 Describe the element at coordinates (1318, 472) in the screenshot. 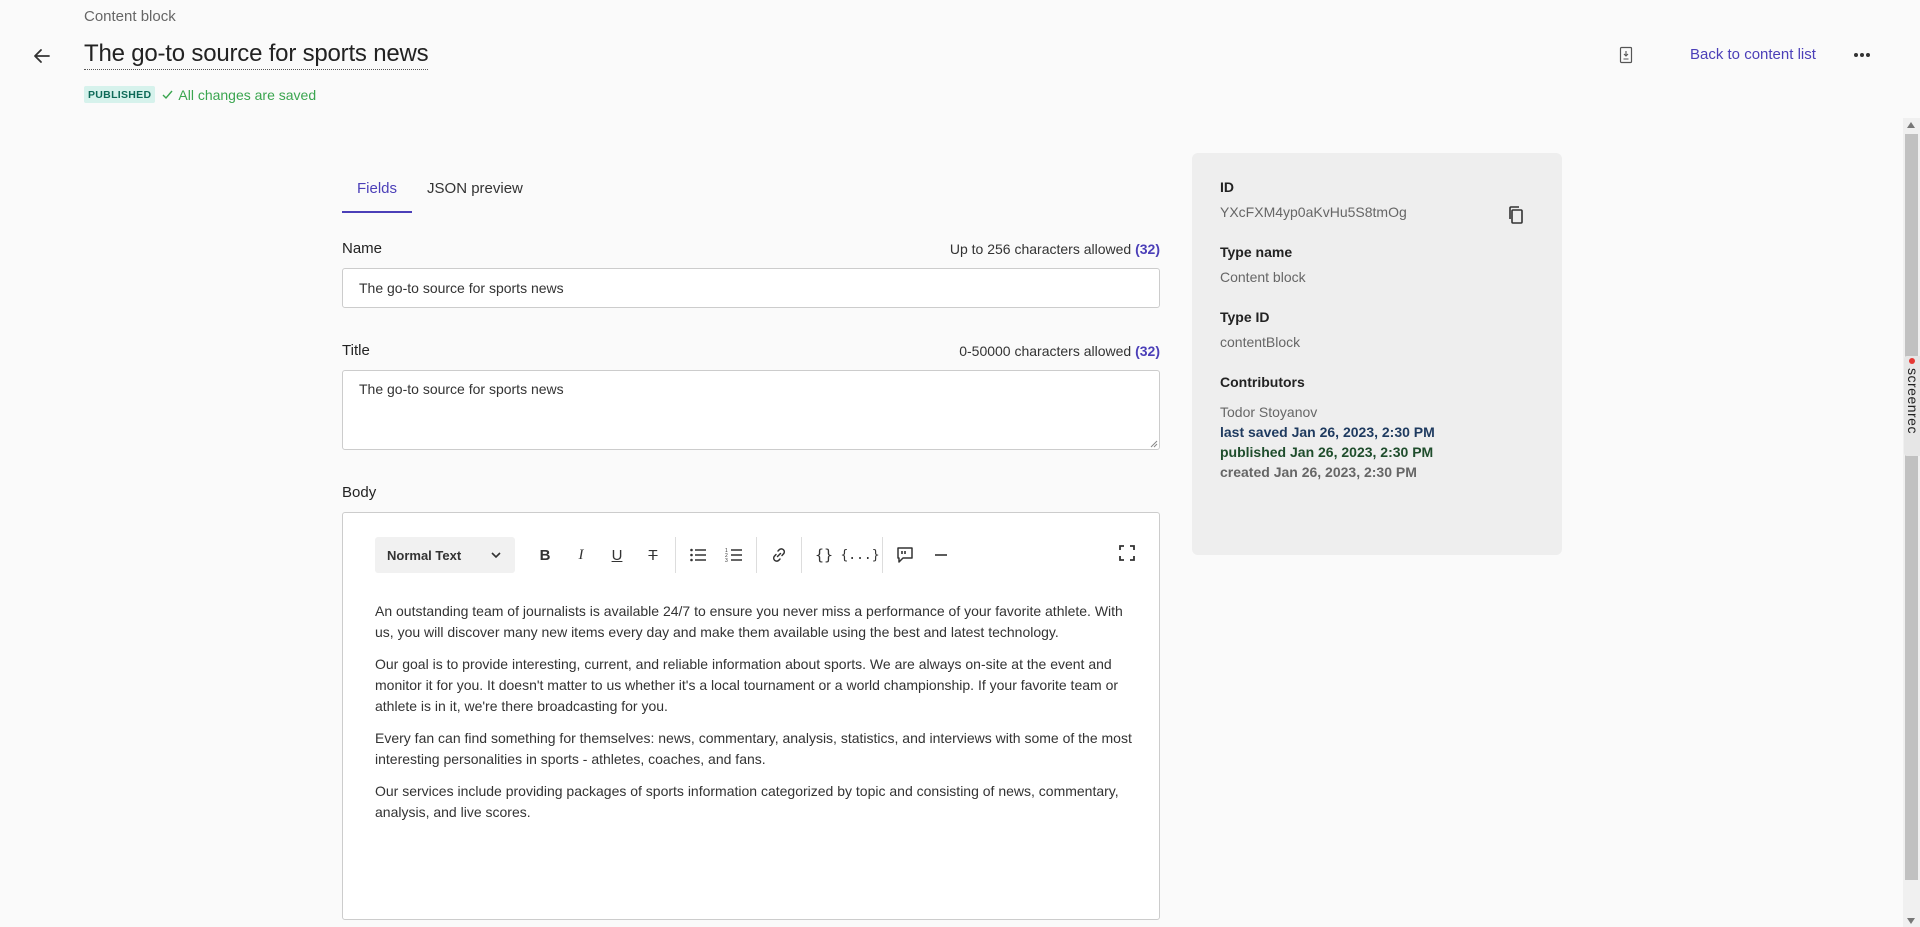

I see `created-info: created Jan 26, 2023, 2:30 PM` at that location.